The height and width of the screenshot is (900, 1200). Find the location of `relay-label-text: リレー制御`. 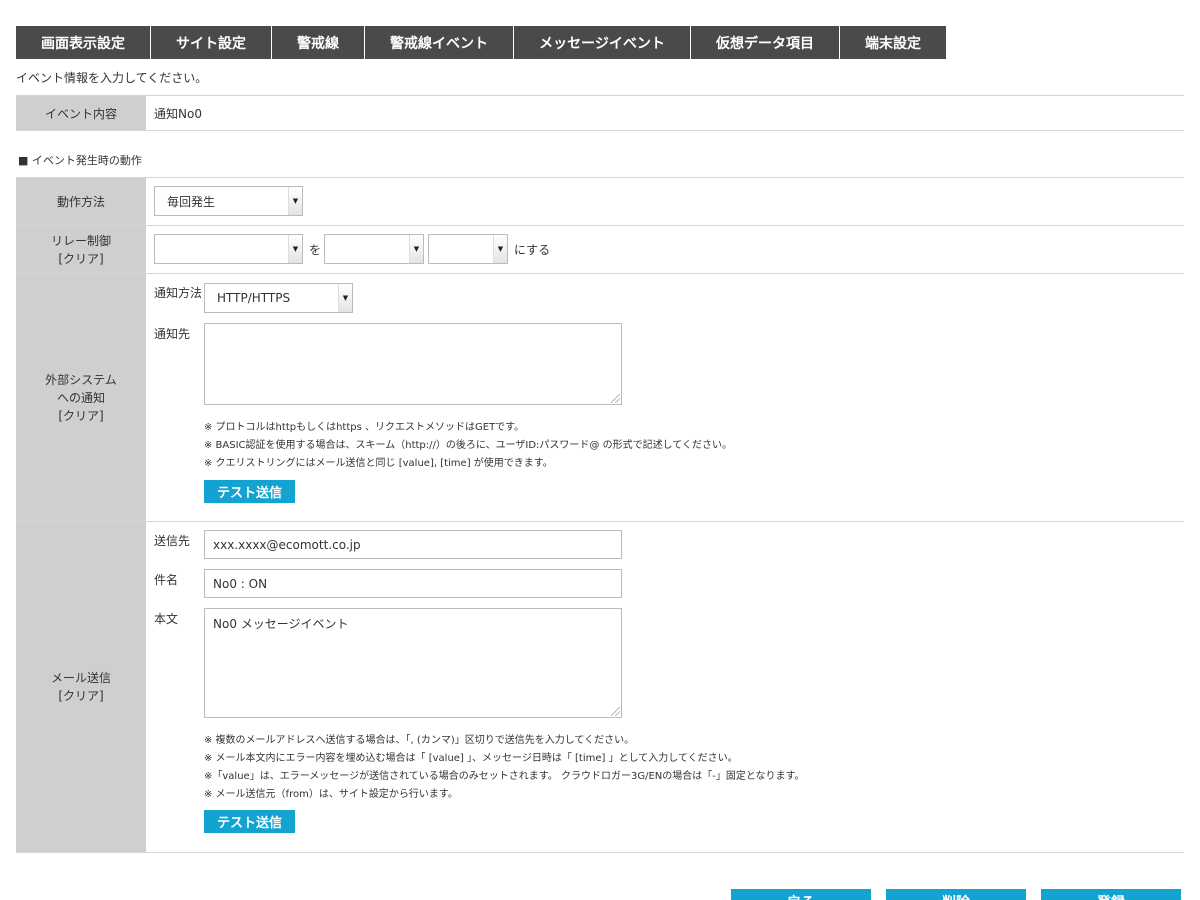

relay-label-text: リレー制御 is located at coordinates (80, 240).